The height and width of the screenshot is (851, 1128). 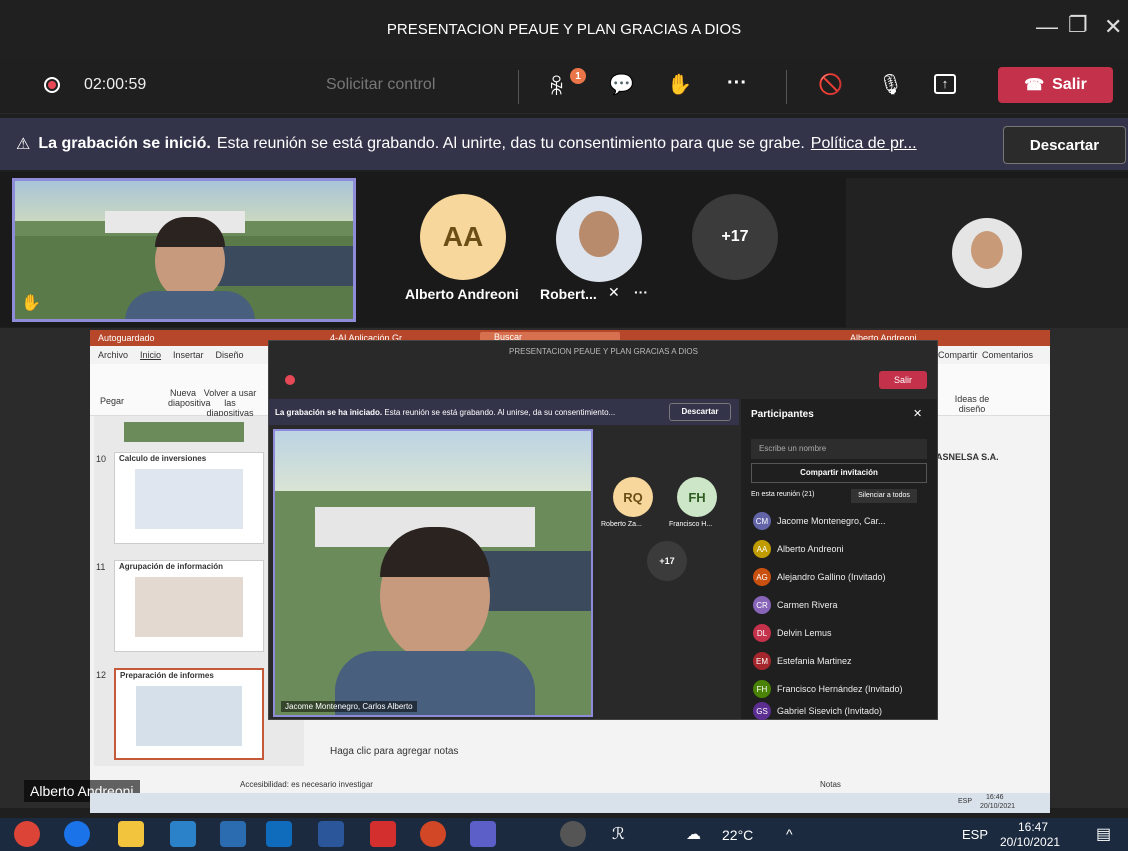 I want to click on slide-thumb-10: Calculo de inversiones, so click(x=189, y=498).